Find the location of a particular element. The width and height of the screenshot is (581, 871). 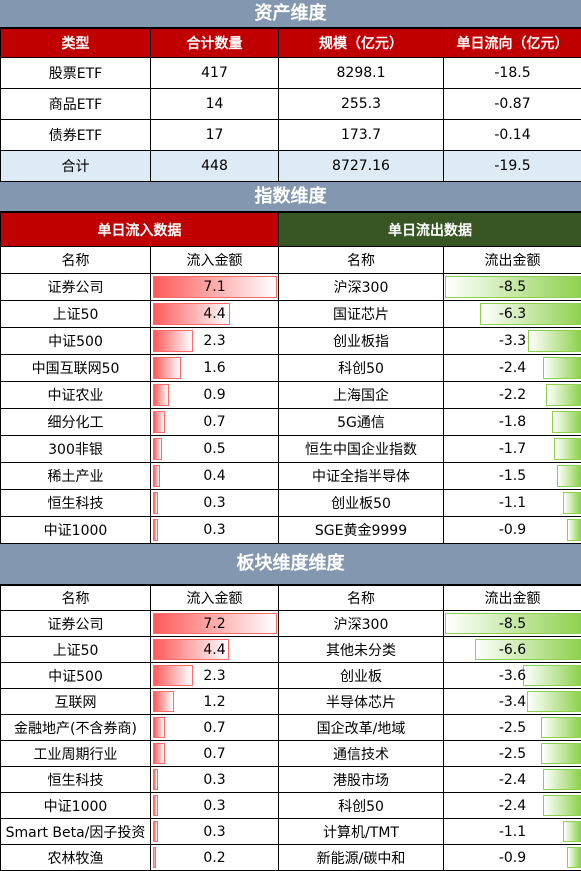

inflow-cell: 1.2 is located at coordinates (215, 702).